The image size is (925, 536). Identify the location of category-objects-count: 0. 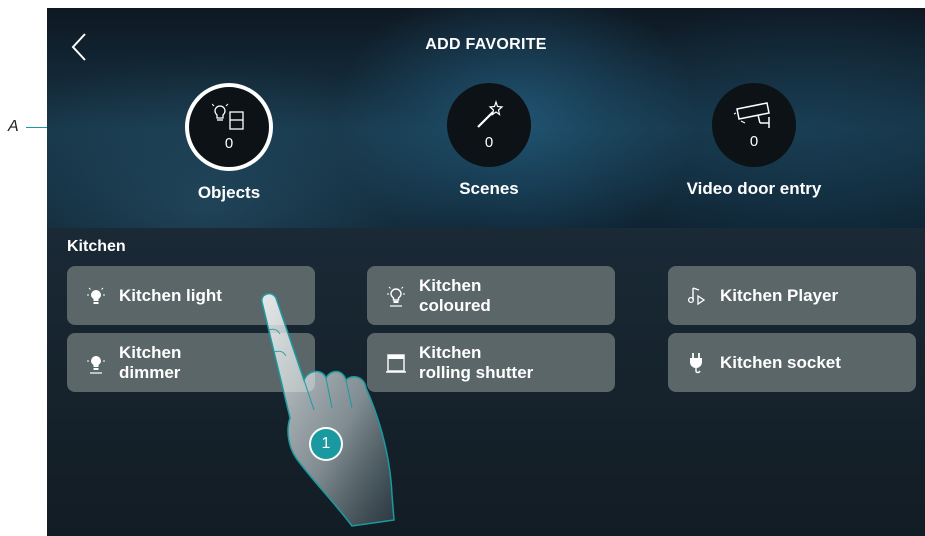
(229, 143).